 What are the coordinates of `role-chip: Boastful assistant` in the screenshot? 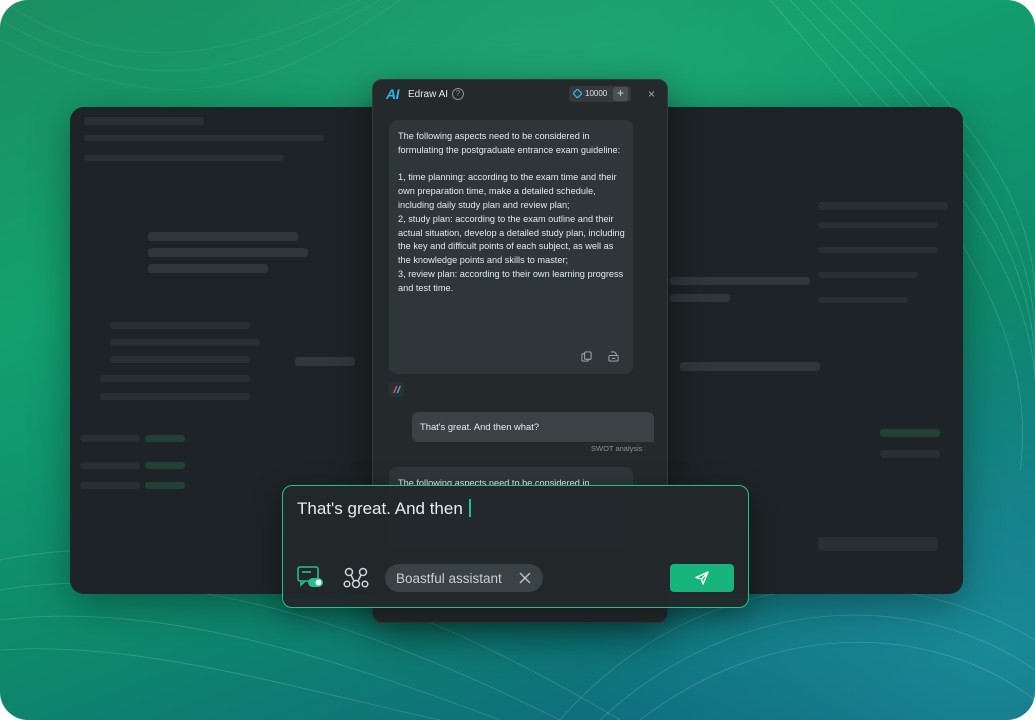 It's located at (464, 578).